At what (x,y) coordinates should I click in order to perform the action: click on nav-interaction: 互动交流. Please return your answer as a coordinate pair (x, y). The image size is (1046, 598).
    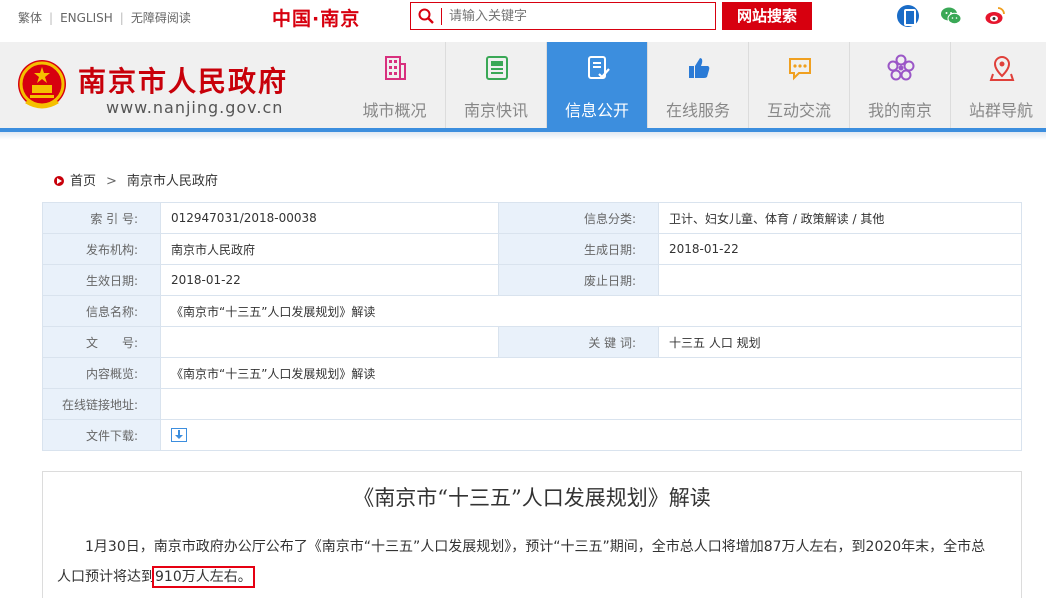
    Looking at the image, I should click on (798, 85).